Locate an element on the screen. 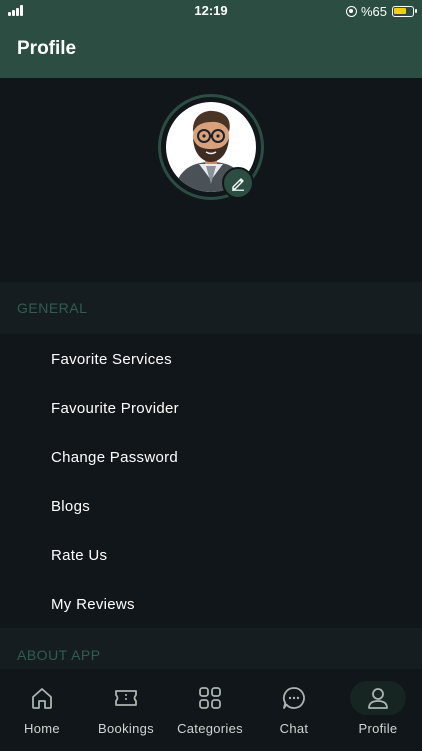 Image resolution: width=422 pixels, height=751 pixels. chat-icon is located at coordinates (293, 698).